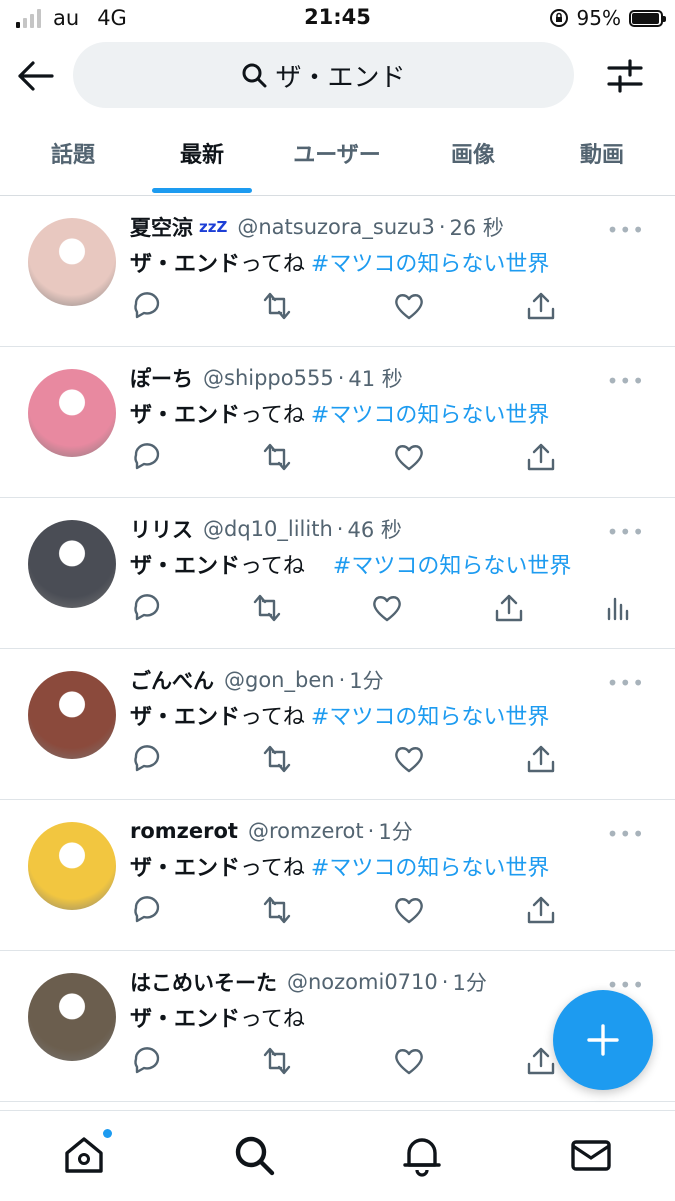  Describe the element at coordinates (36, 76) in the screenshot. I see `back-button` at that location.